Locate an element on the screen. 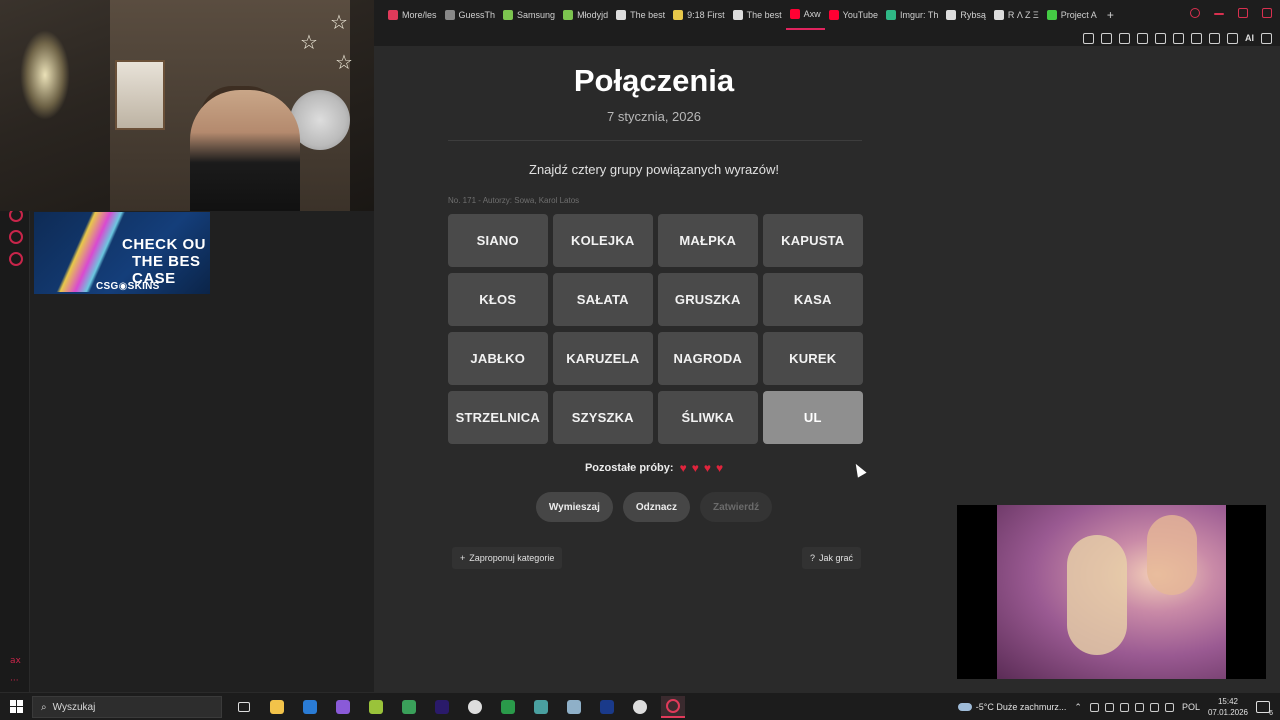 This screenshot has height=720, width=1280. word-tile: NAGRODA is located at coordinates (708, 358).